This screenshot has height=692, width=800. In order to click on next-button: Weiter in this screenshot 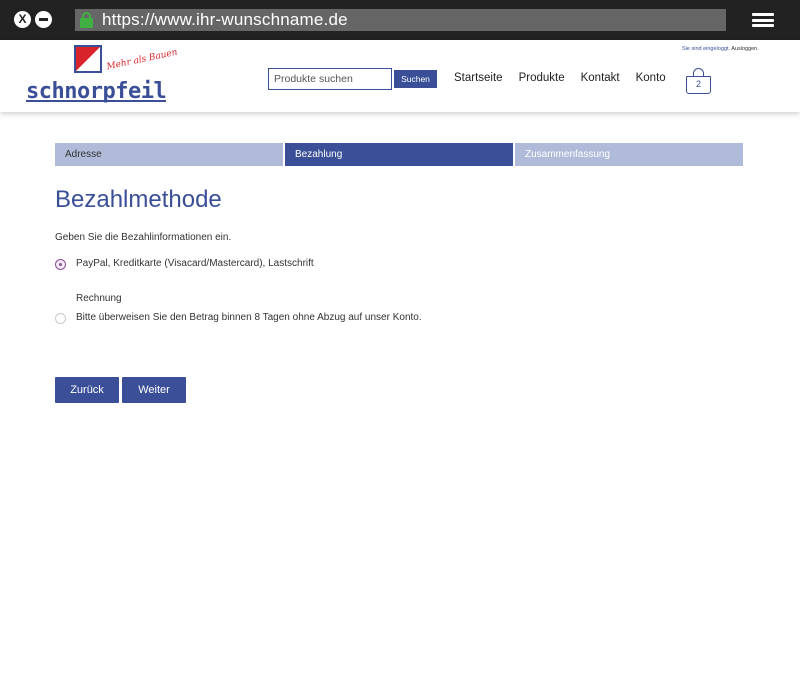, I will do `click(154, 390)`.